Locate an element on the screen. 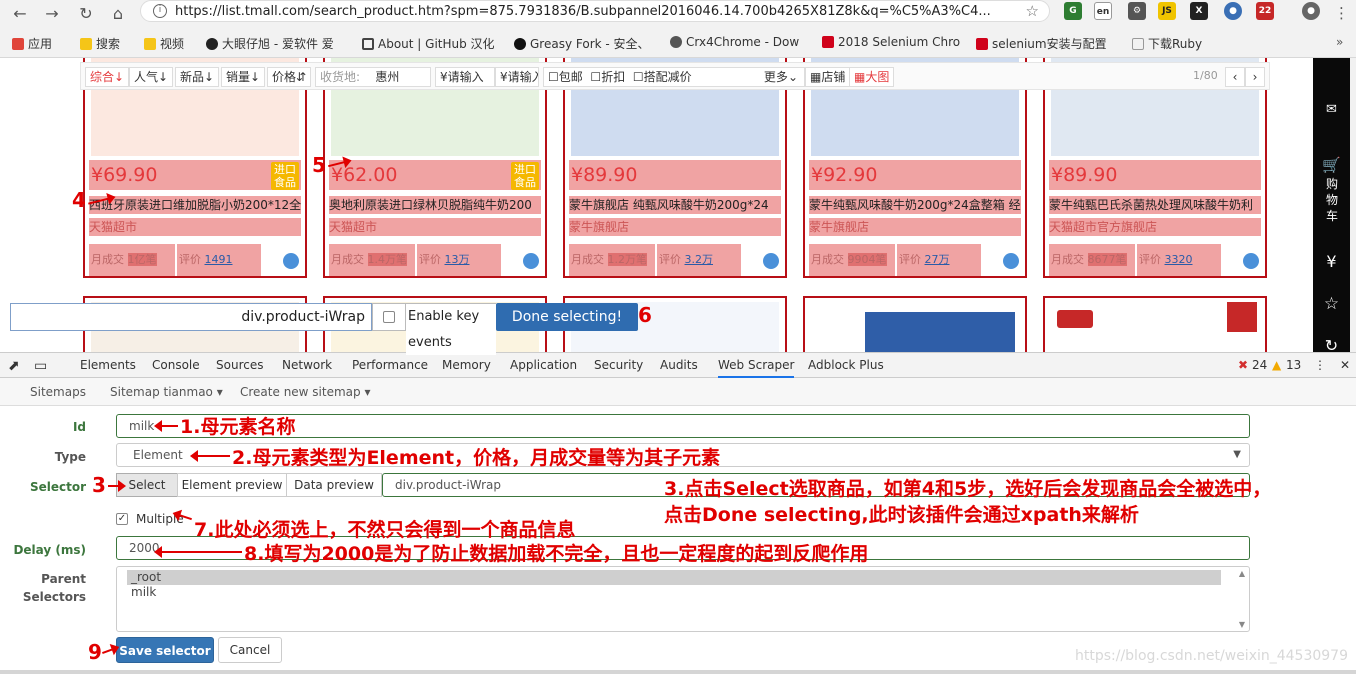  save-selector-button: Save selector is located at coordinates (165, 650).